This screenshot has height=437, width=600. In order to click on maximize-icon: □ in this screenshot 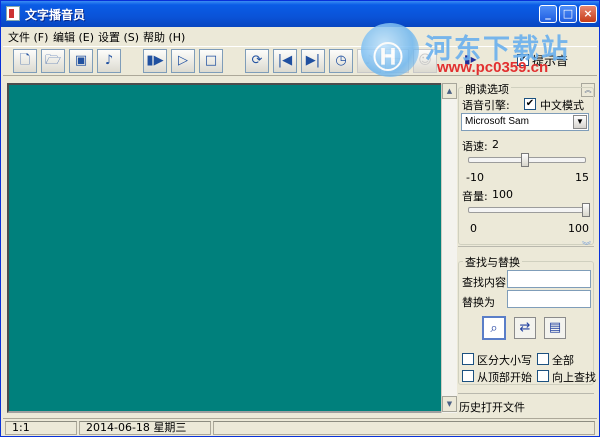, I will do `click(568, 13)`.